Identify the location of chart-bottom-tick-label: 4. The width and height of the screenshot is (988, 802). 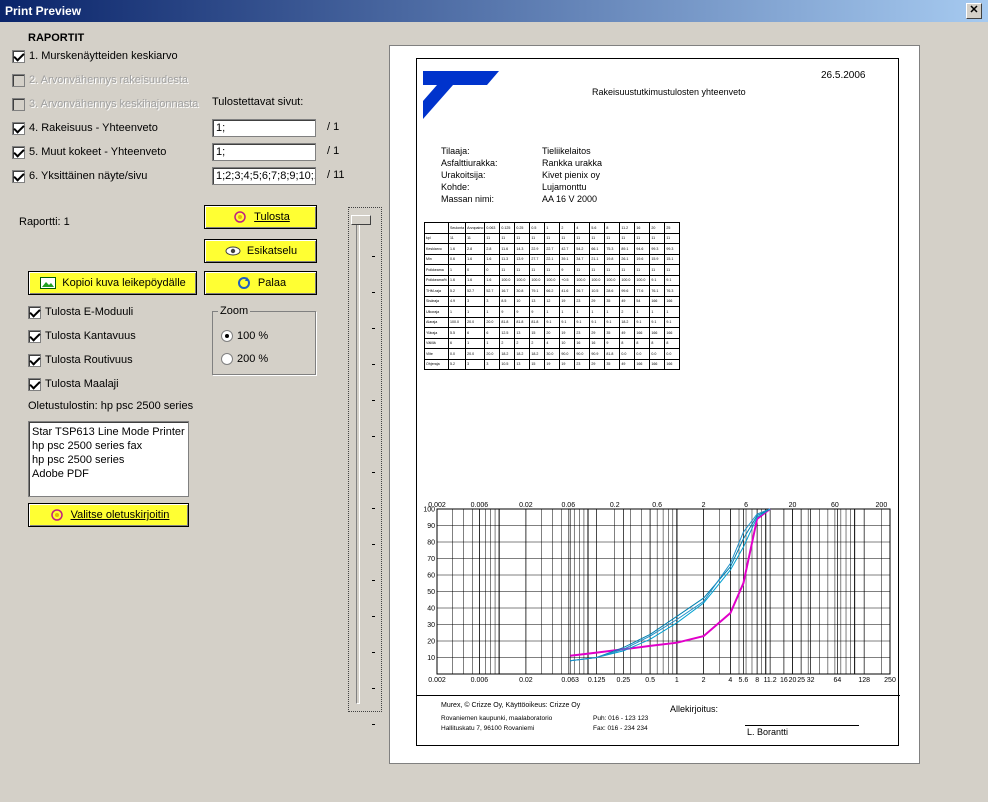
(730, 680).